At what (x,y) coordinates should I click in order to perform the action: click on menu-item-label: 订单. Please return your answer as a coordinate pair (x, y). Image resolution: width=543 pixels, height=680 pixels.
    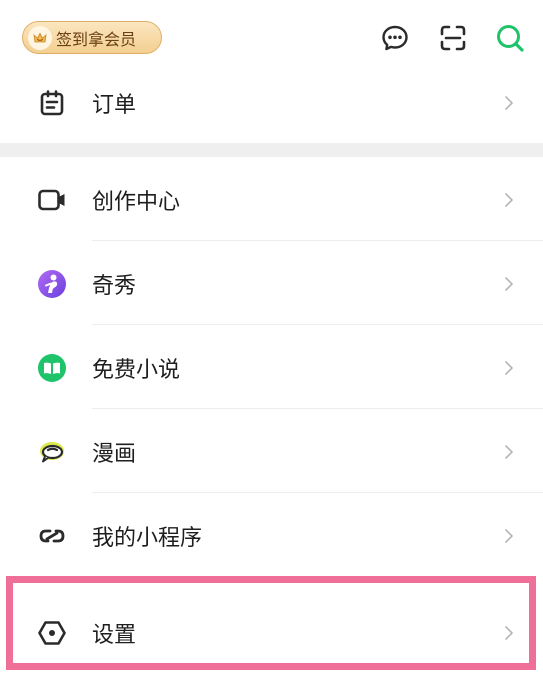
    Looking at the image, I should click on (114, 105).